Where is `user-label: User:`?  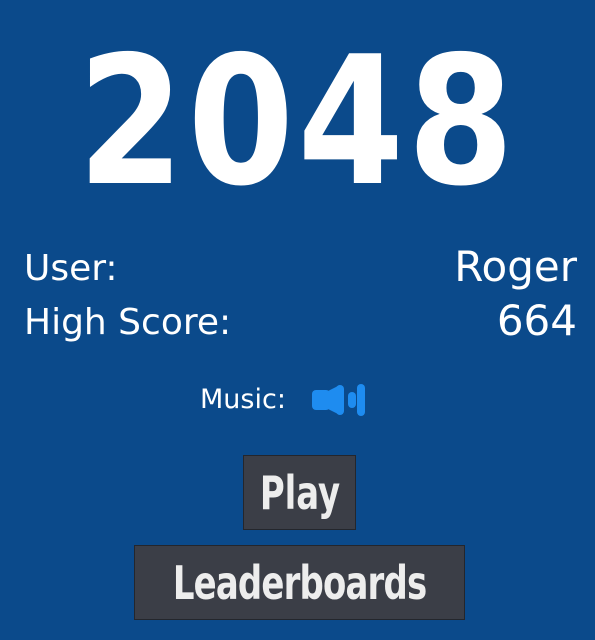
user-label: User: is located at coordinates (71, 268).